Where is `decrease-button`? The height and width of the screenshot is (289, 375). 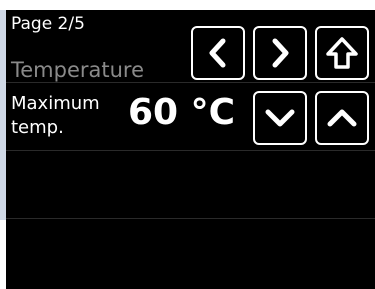 decrease-button is located at coordinates (280, 118).